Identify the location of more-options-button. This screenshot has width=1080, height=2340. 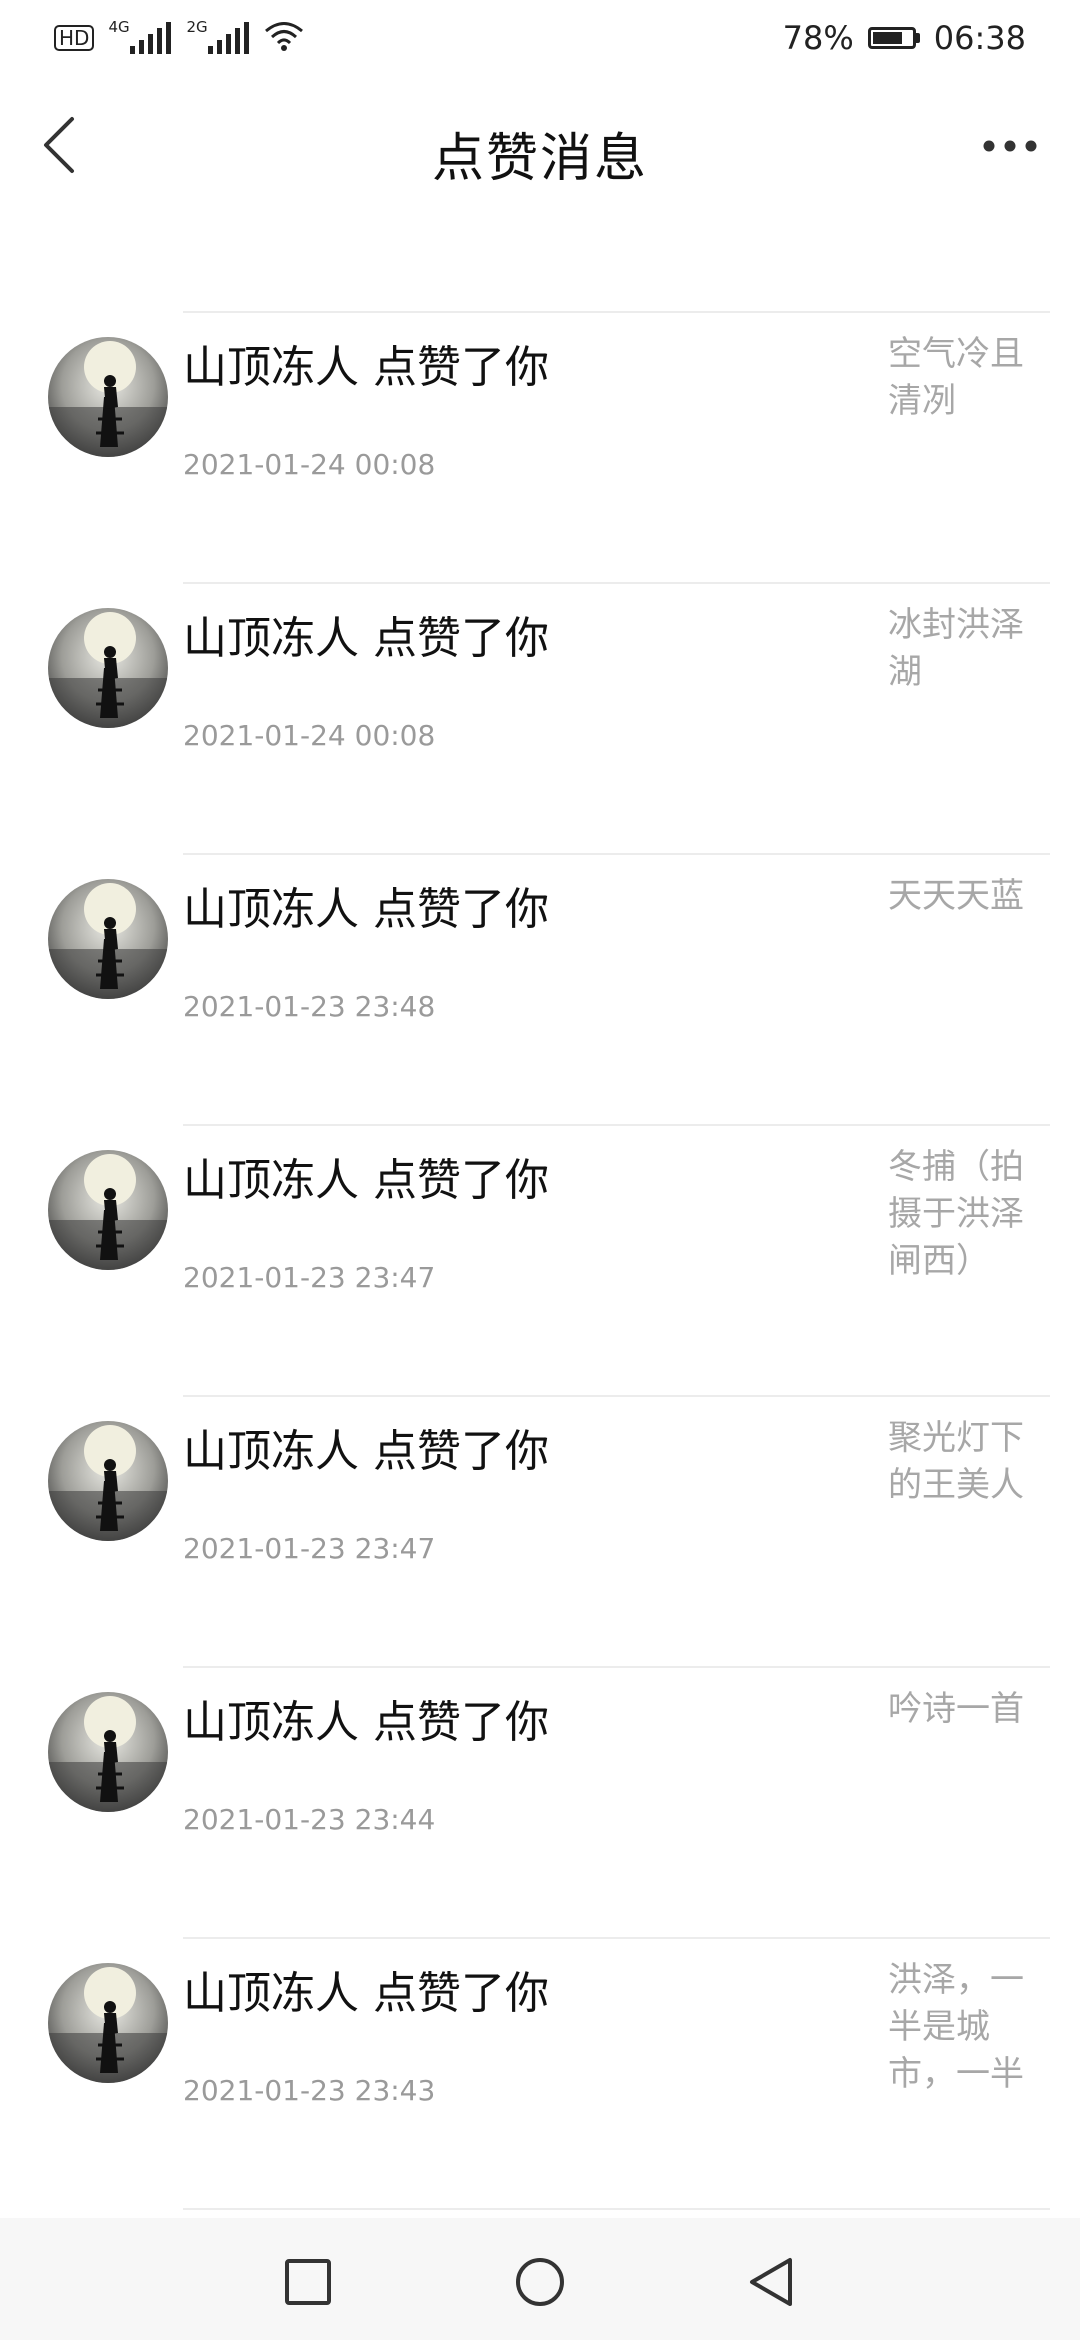
(1010, 147).